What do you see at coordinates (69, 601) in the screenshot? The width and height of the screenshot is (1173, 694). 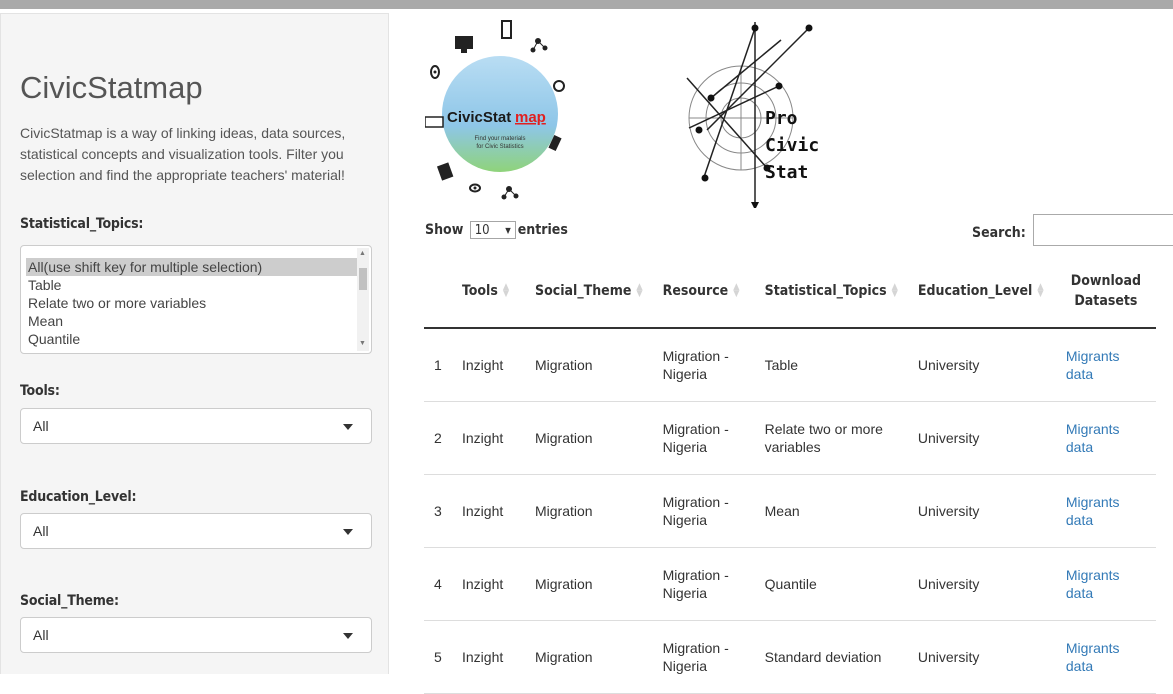 I see `social-theme-label: Social_Theme:` at bounding box center [69, 601].